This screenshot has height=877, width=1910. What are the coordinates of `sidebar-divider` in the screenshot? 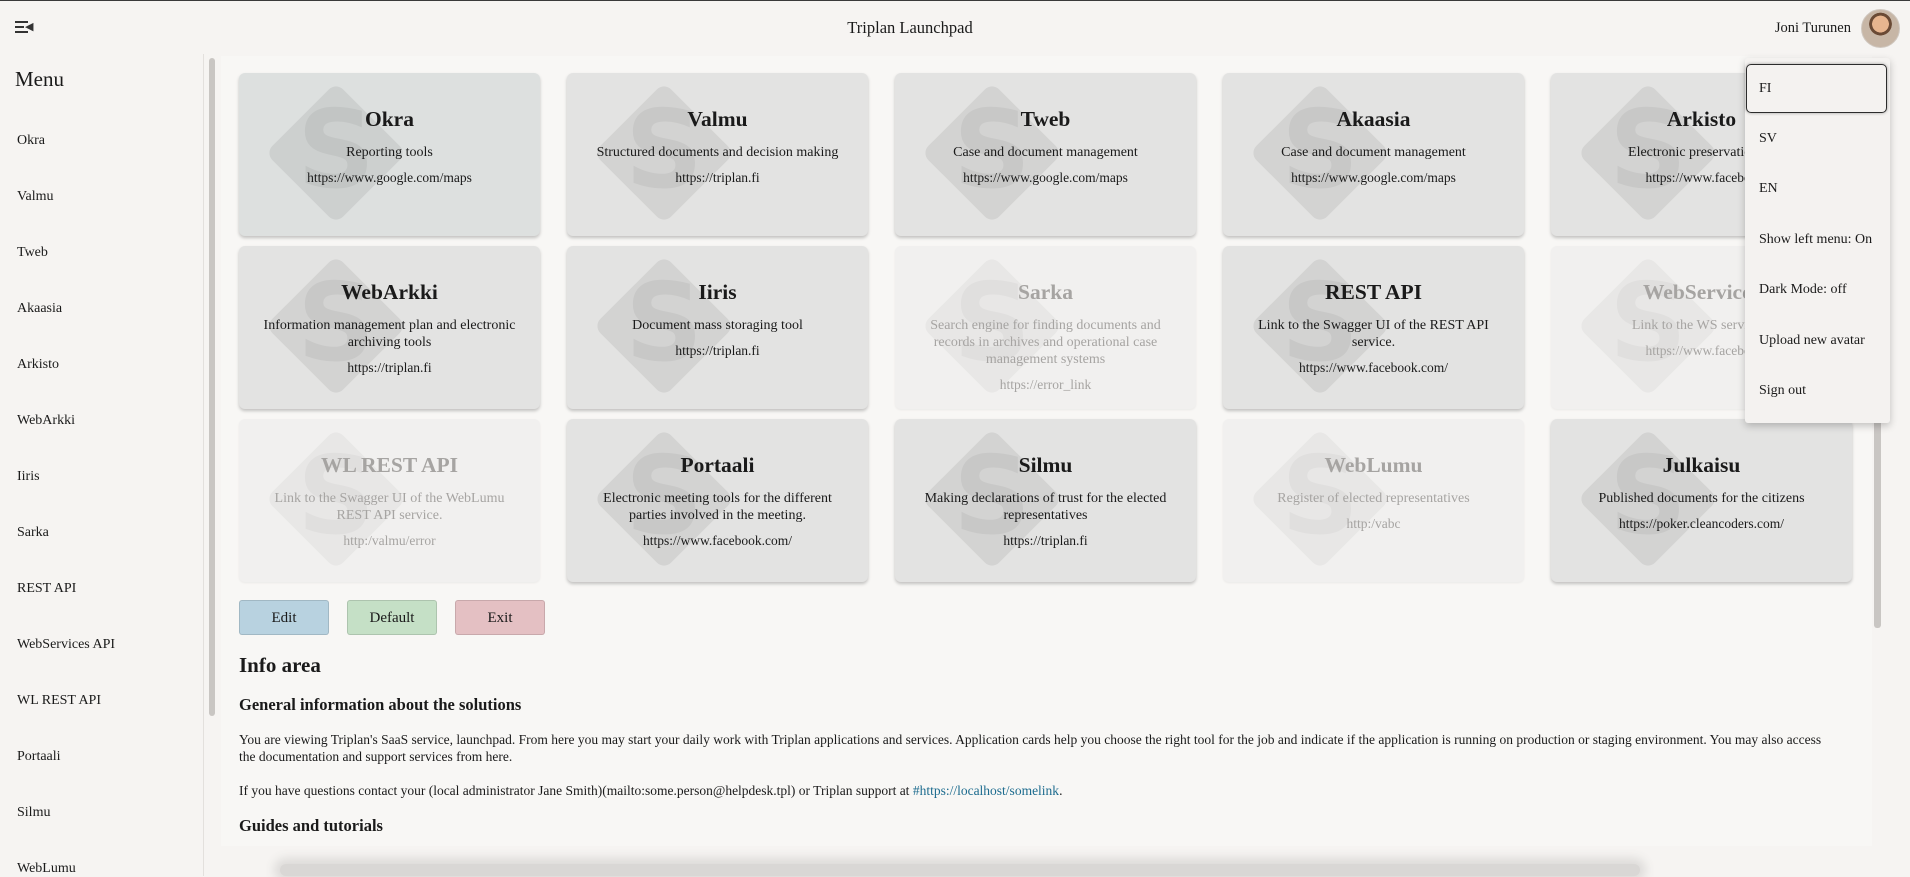 It's located at (203, 465).